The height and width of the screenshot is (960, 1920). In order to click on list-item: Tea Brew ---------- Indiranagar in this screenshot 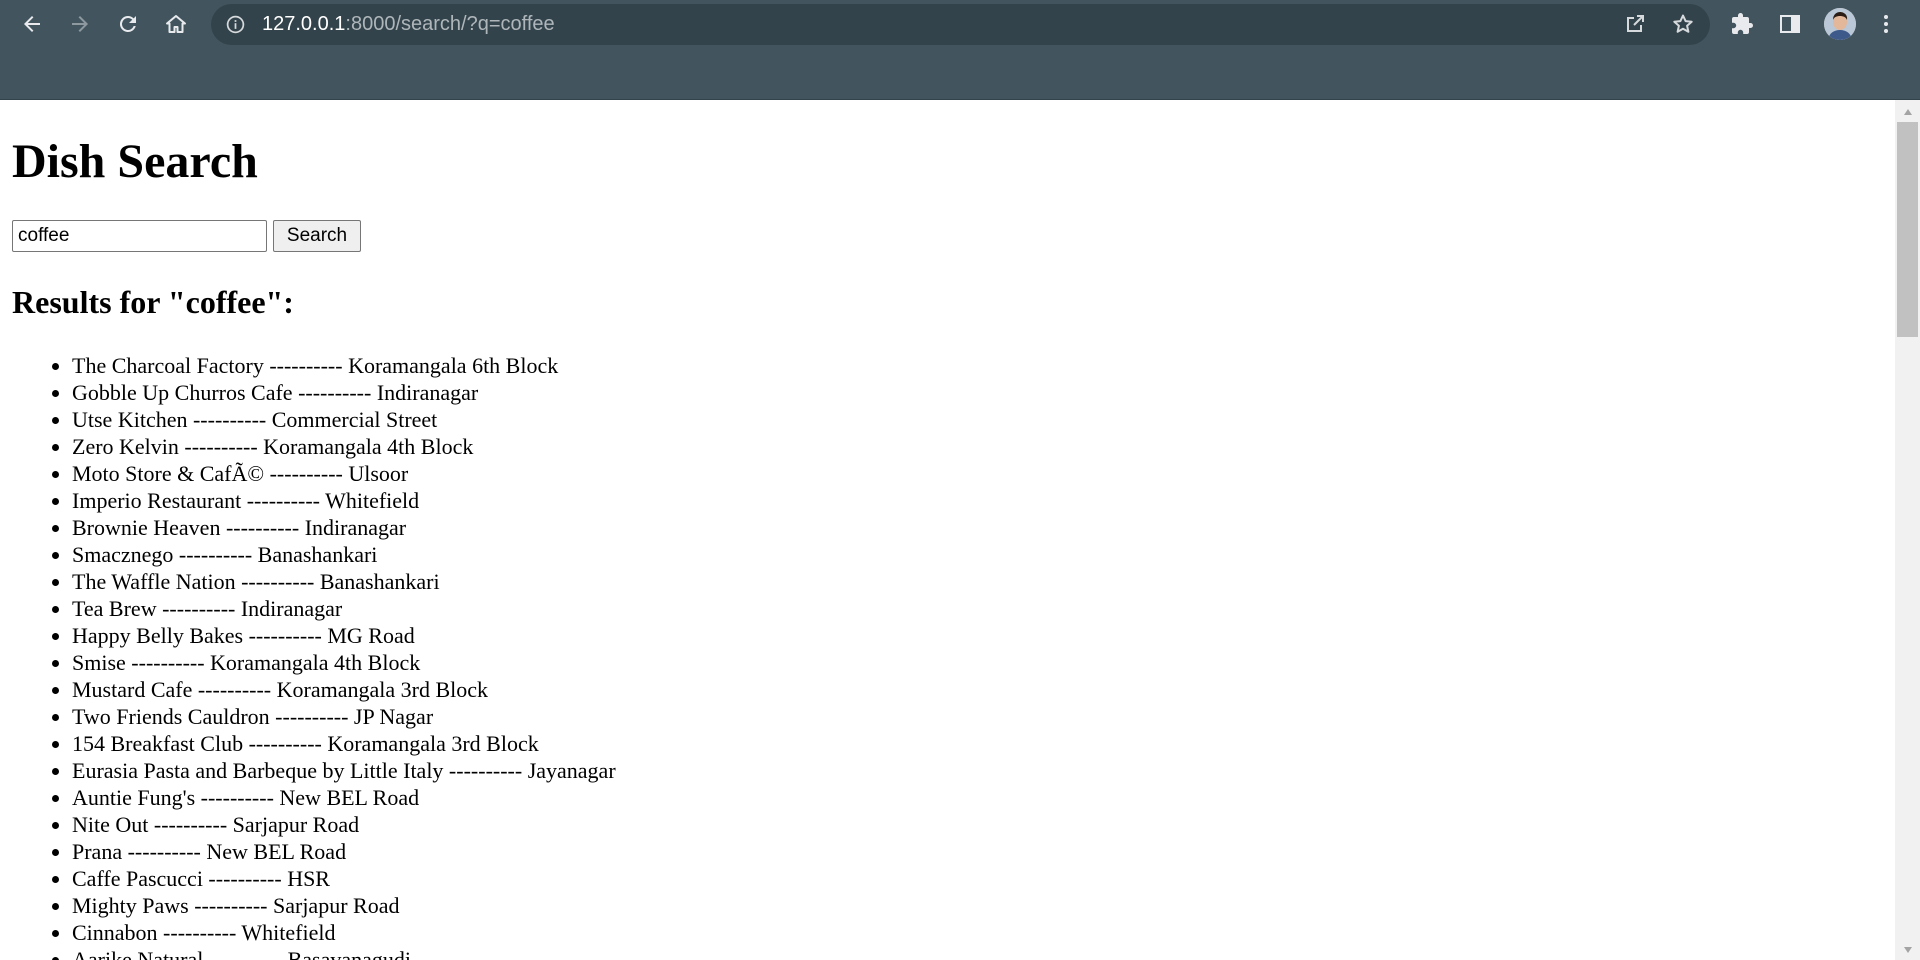, I will do `click(344, 608)`.